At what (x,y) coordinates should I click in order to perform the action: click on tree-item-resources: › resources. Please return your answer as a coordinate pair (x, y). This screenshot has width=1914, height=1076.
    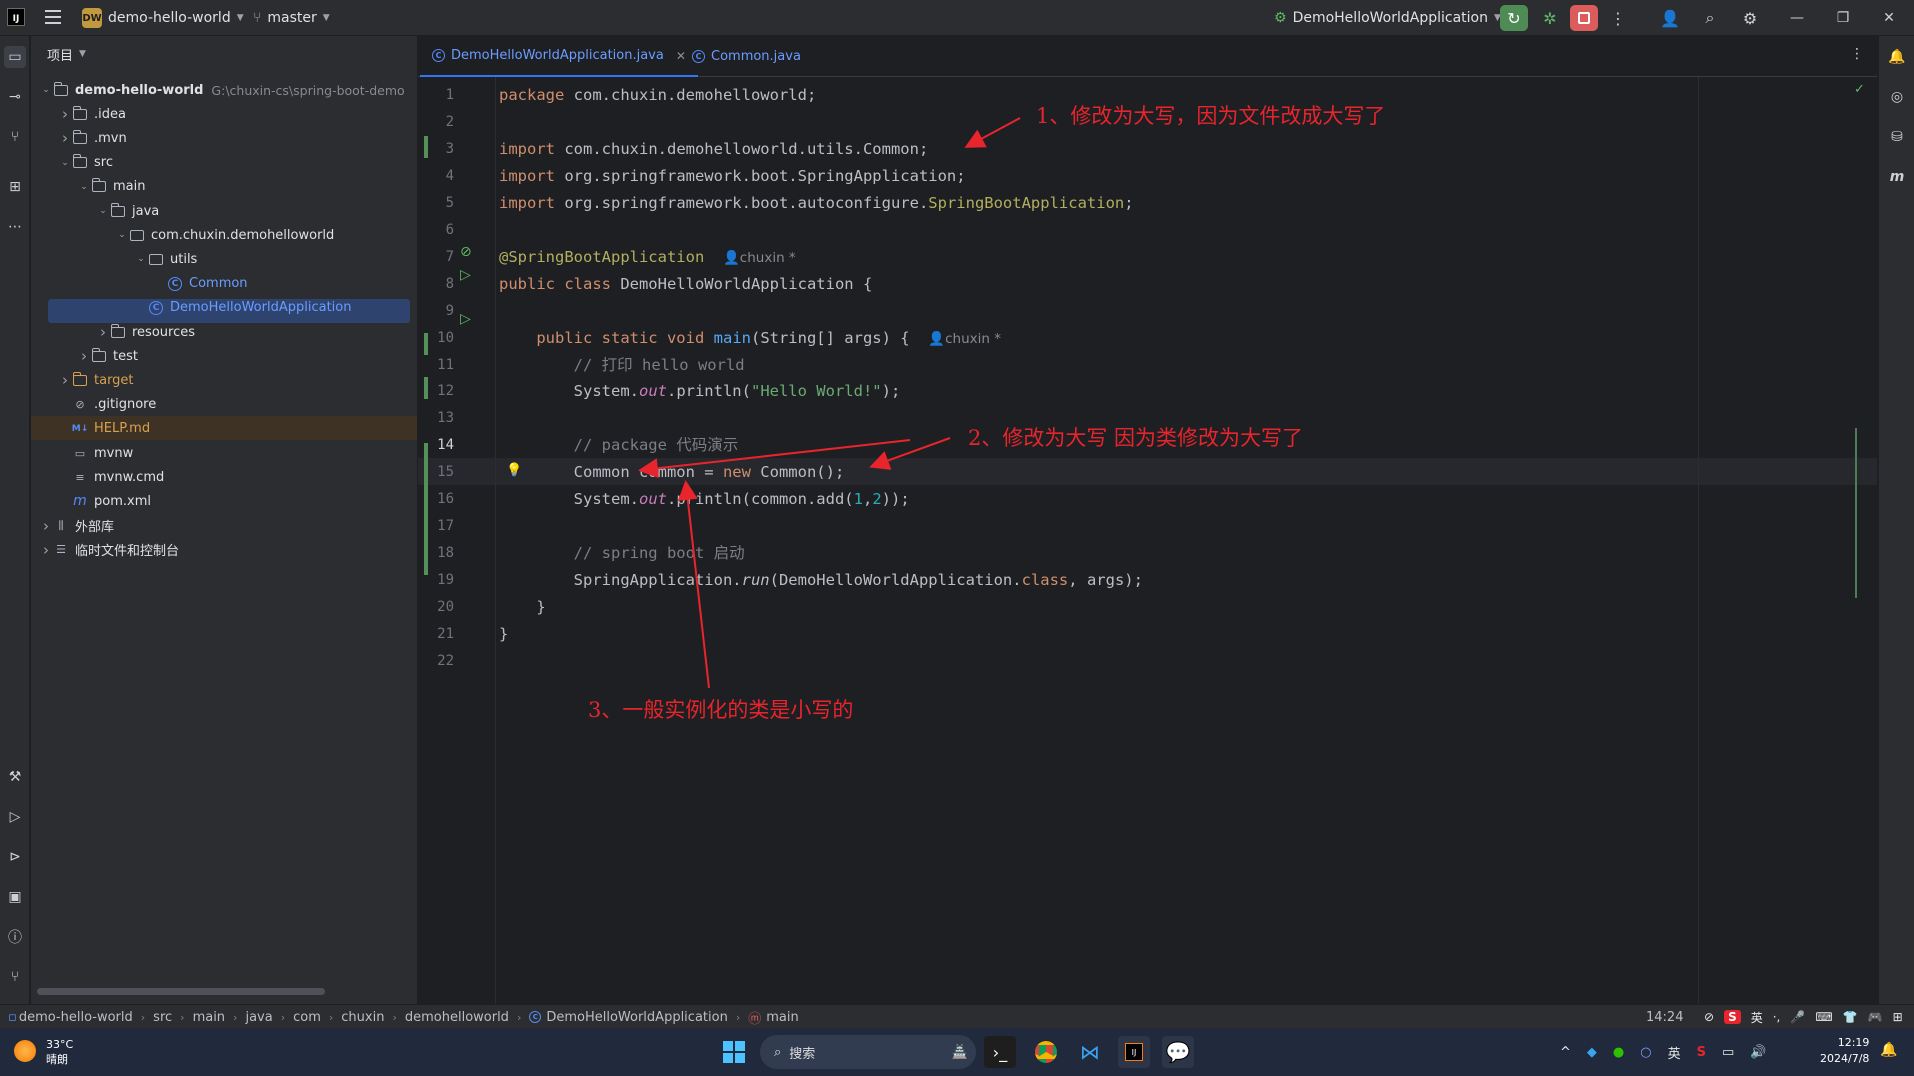
    Looking at the image, I should click on (221, 332).